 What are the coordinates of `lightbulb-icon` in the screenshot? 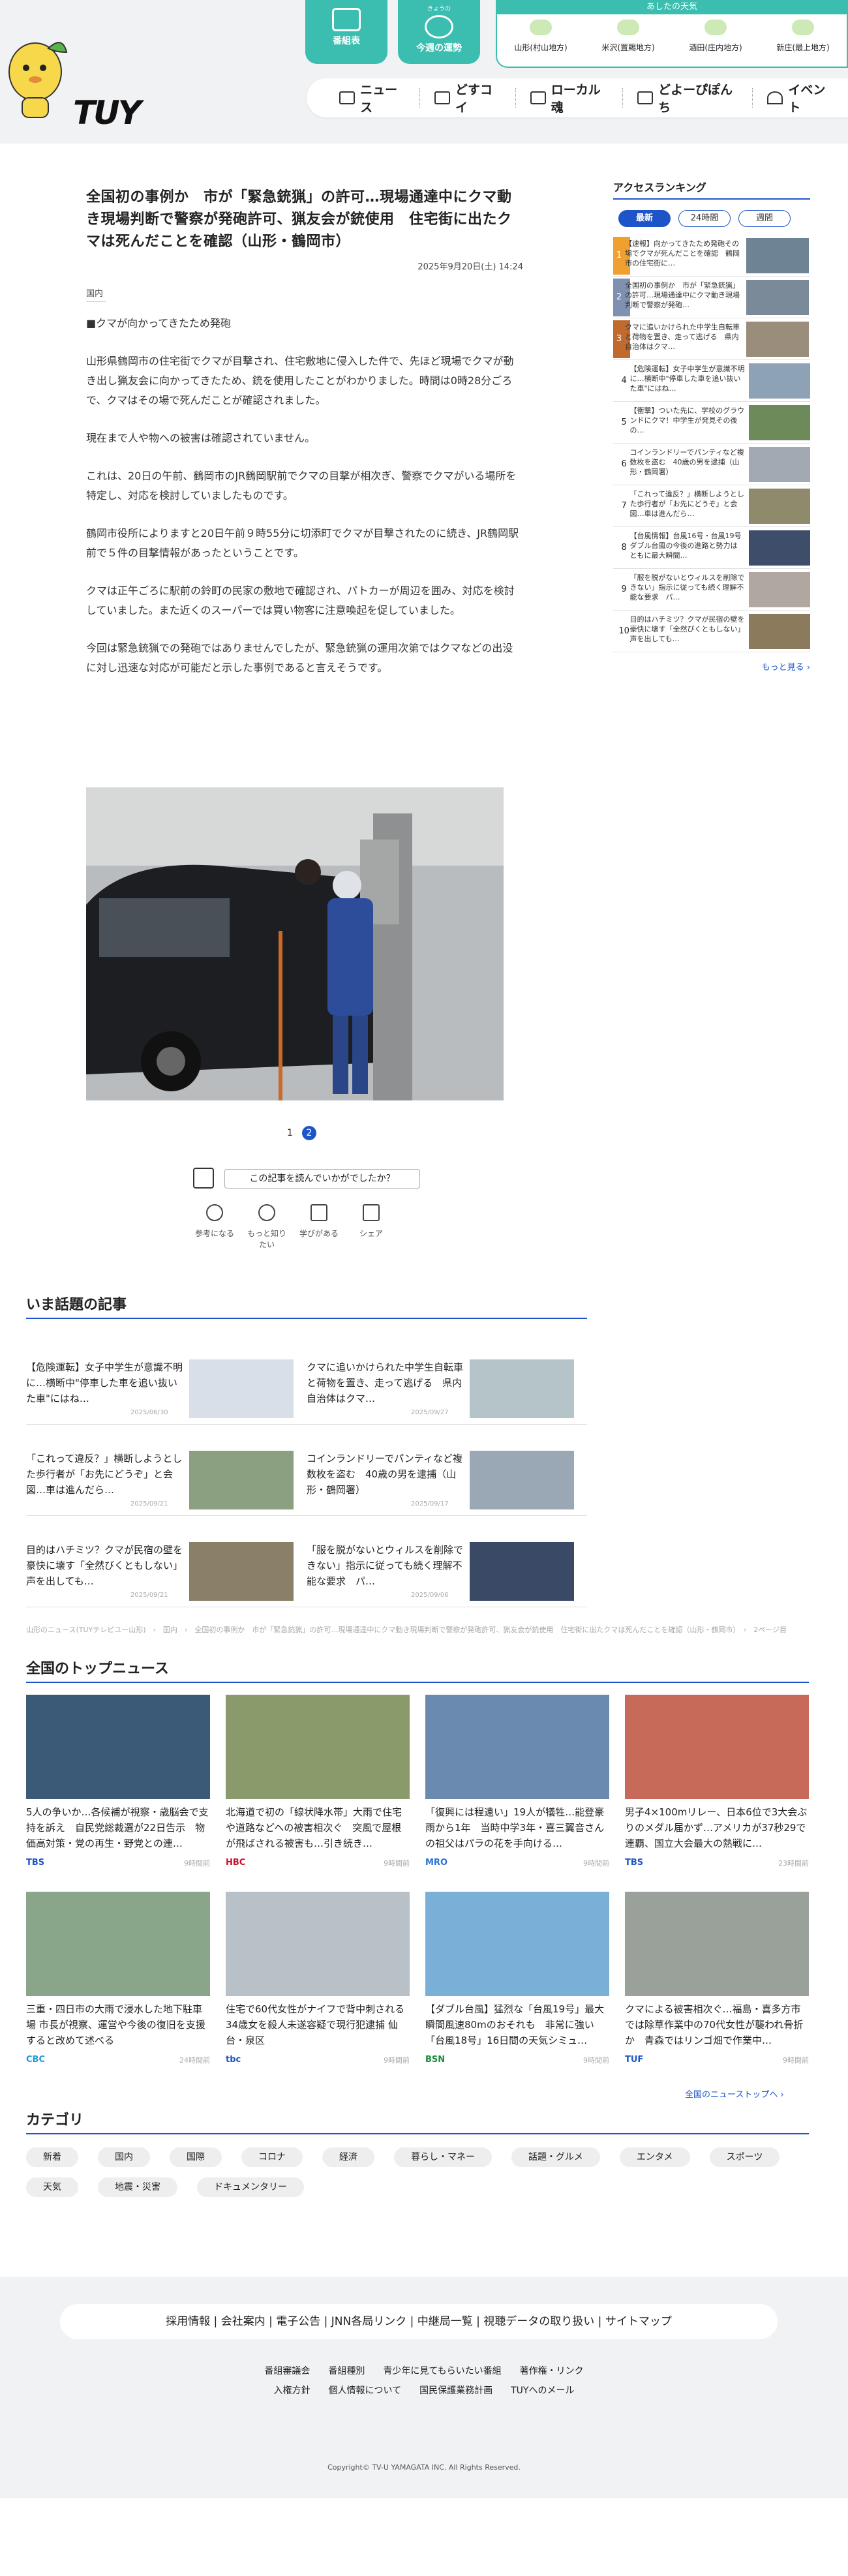 It's located at (214, 1213).